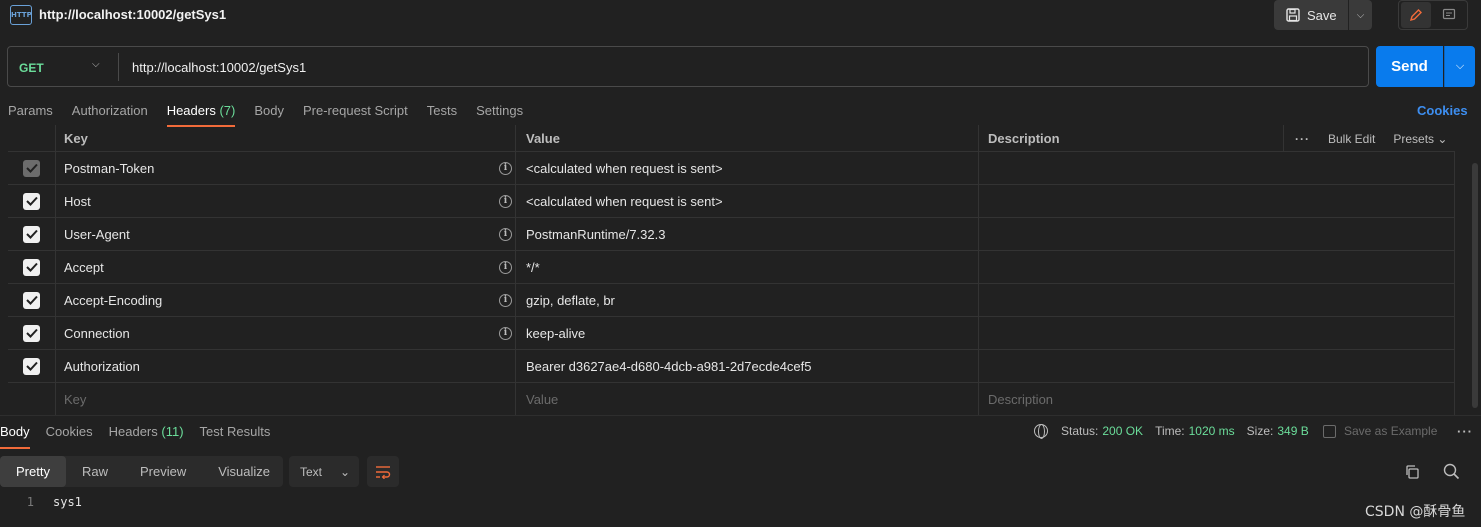 The height and width of the screenshot is (527, 1481). Describe the element at coordinates (1442, 110) in the screenshot. I see `cookies-link: Cookies` at that location.